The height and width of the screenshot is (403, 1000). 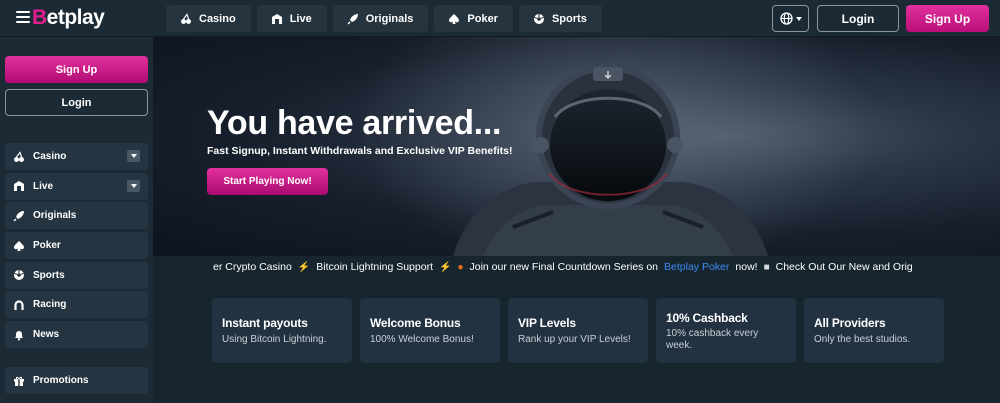 I want to click on ticker-text: Join our new Final Countdown Series on, so click(x=564, y=267).